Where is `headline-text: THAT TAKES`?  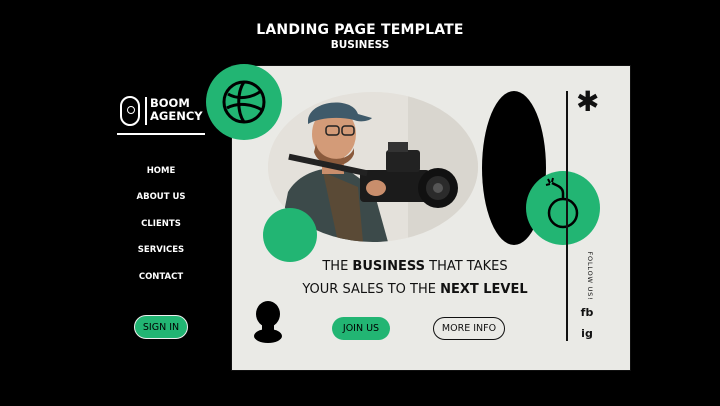 headline-text: THAT TAKES is located at coordinates (466, 266).